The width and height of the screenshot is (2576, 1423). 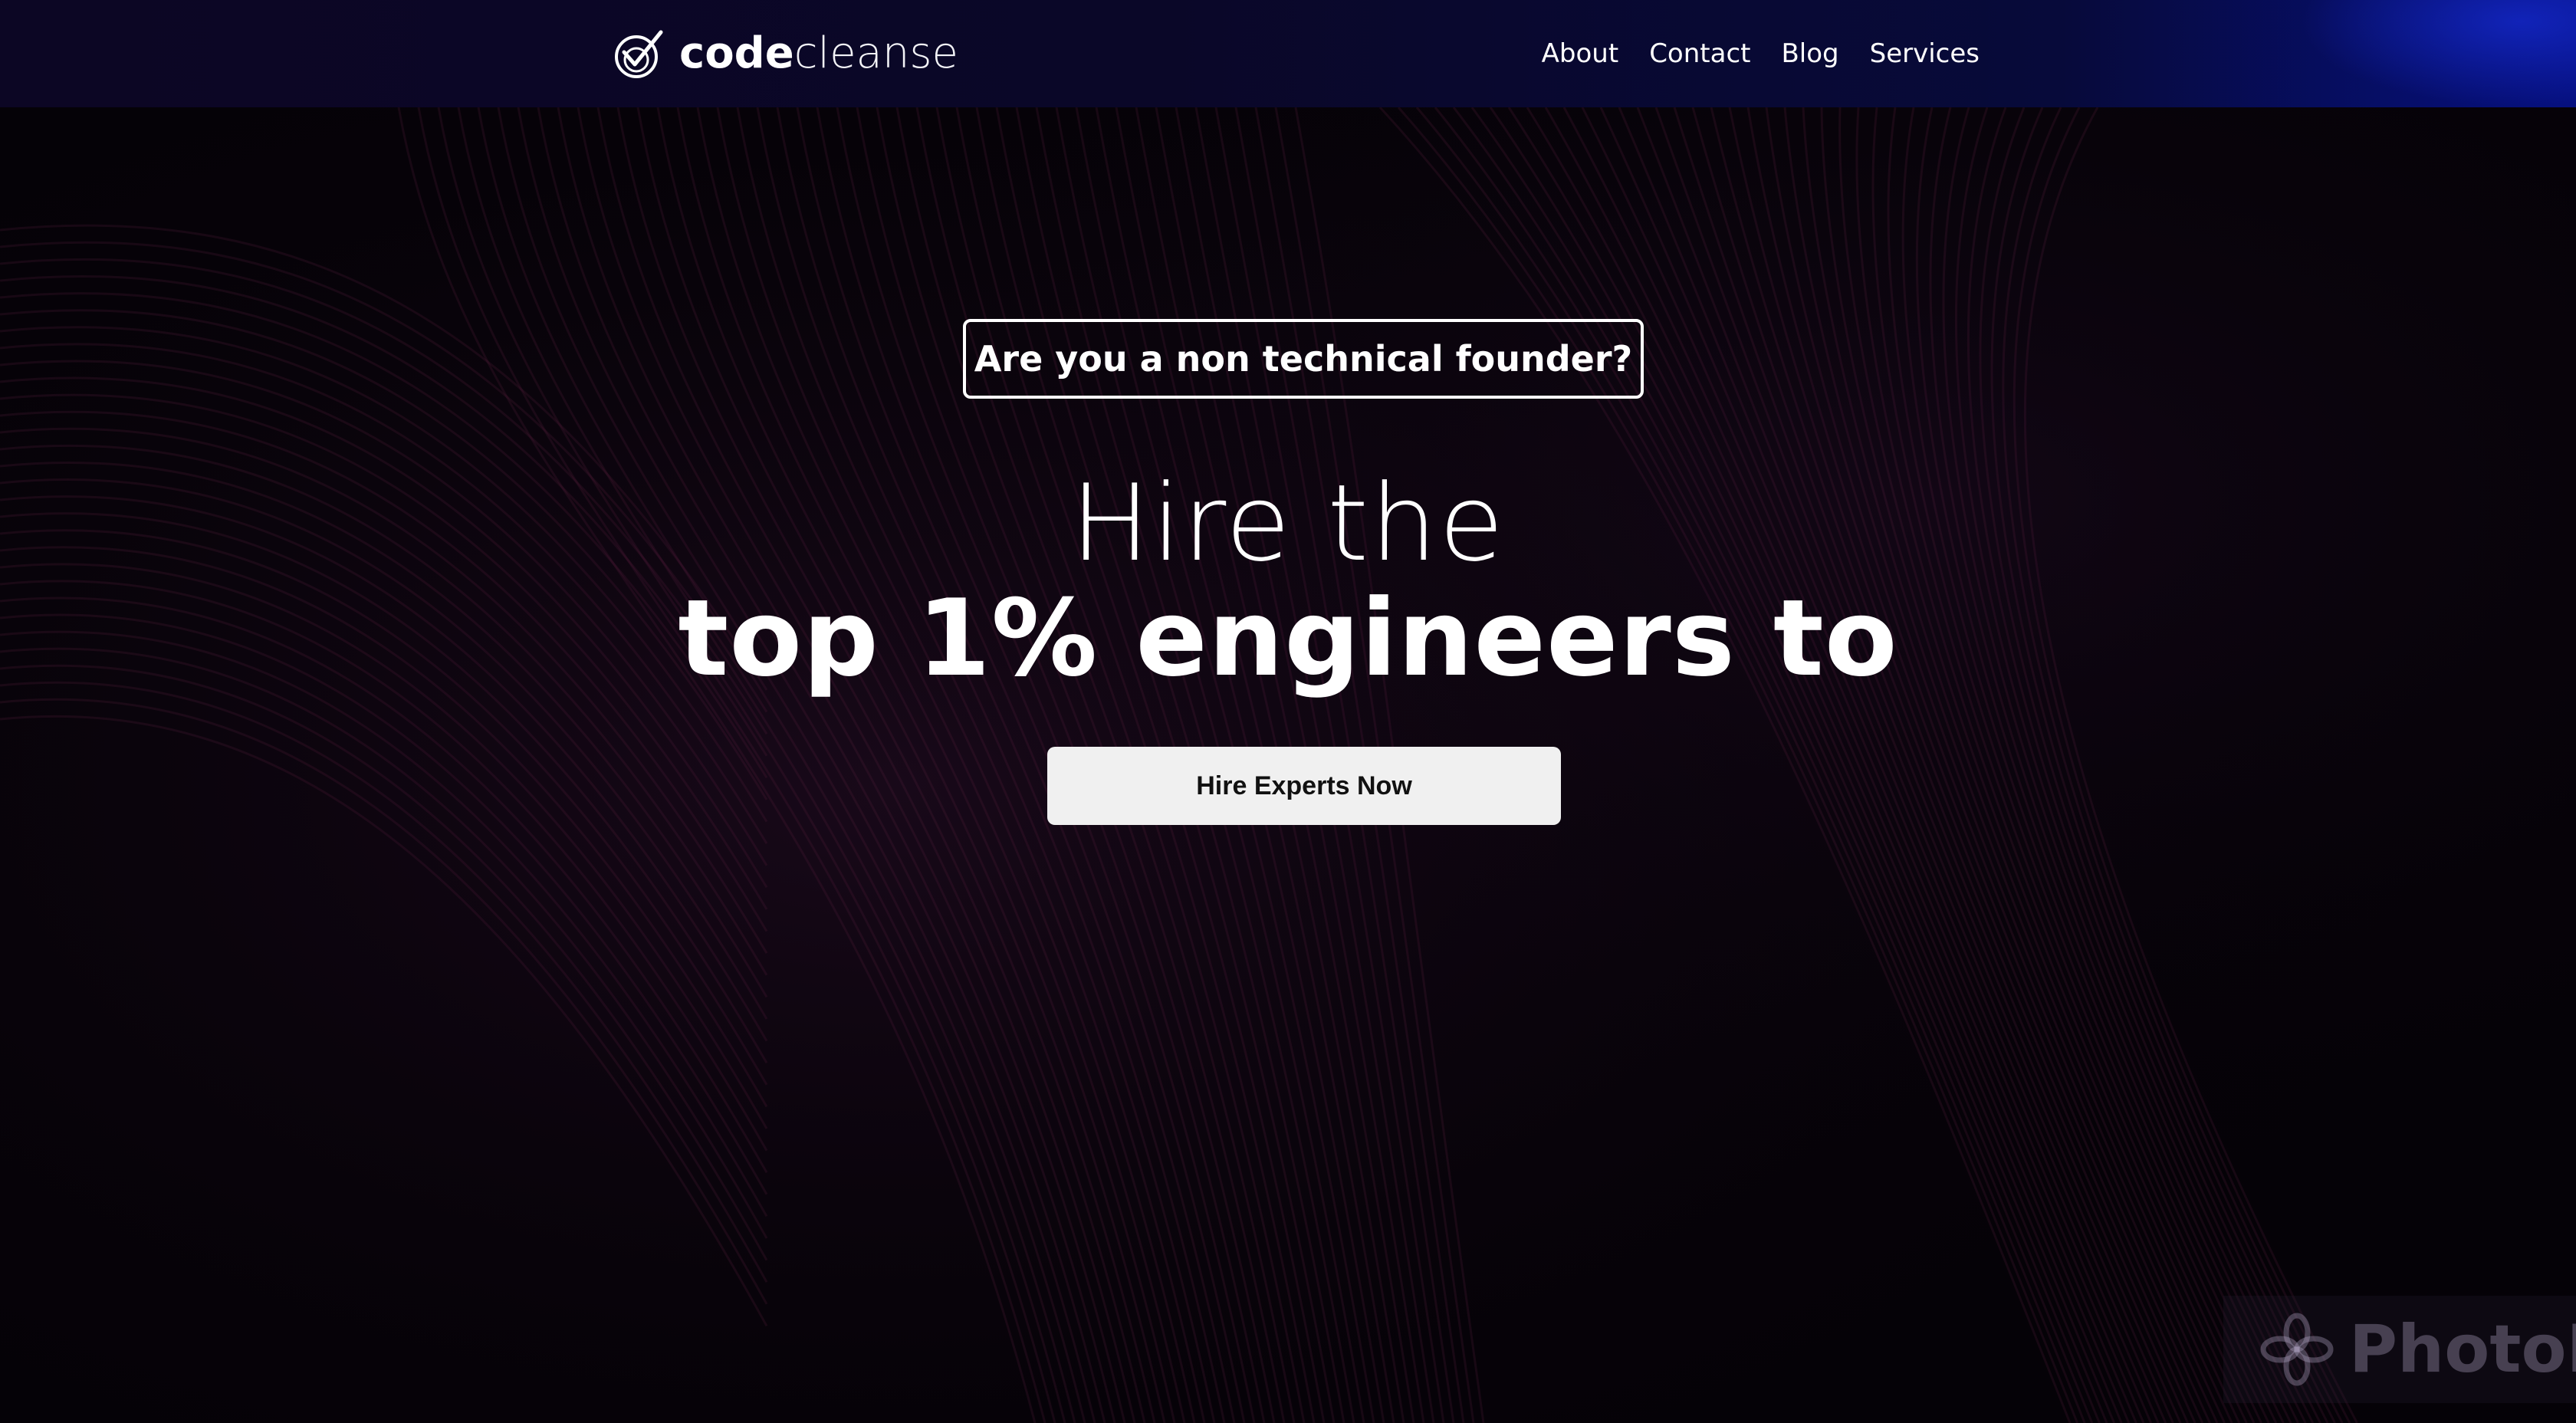 What do you see at coordinates (1304, 786) in the screenshot?
I see `hire-experts-button: Hire Experts Now` at bounding box center [1304, 786].